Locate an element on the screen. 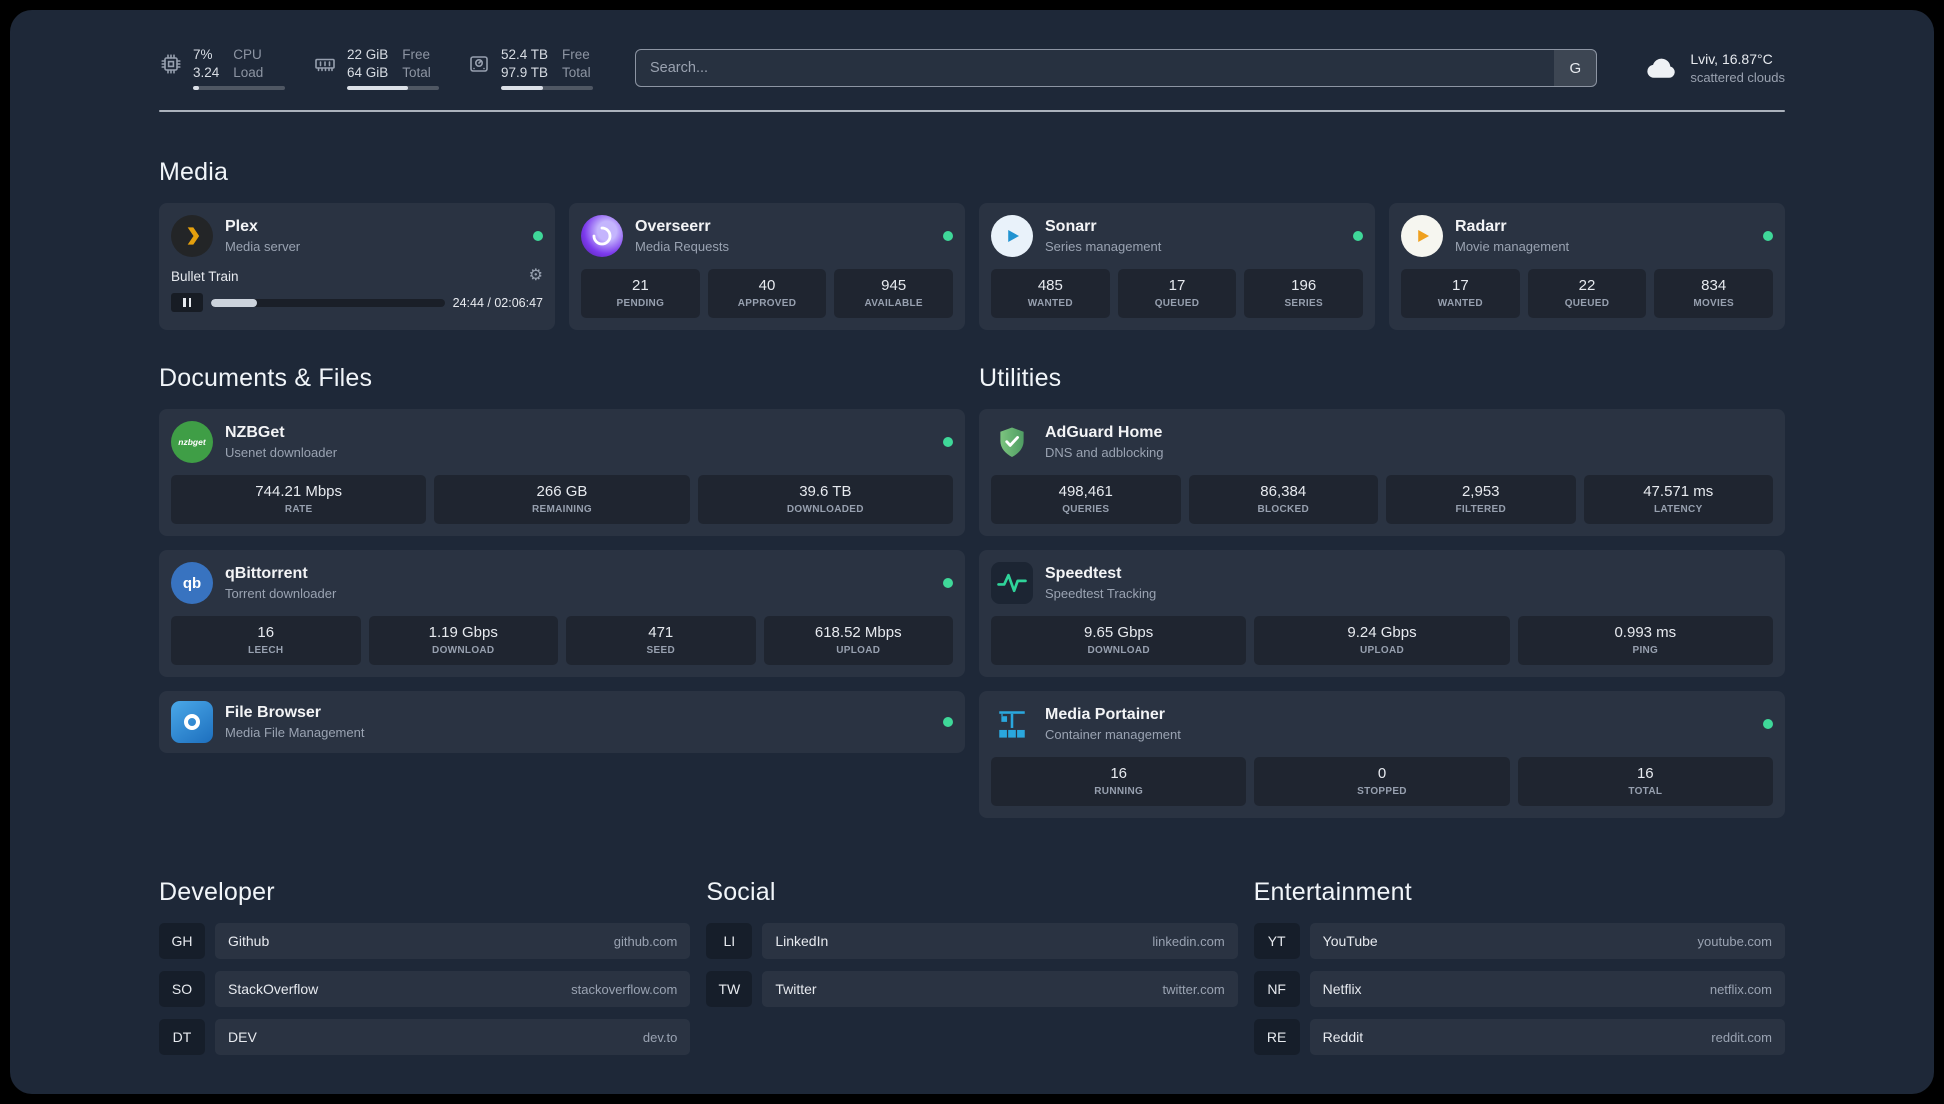 This screenshot has width=1944, height=1104. stat-tile: 471 SEED is located at coordinates (661, 641).